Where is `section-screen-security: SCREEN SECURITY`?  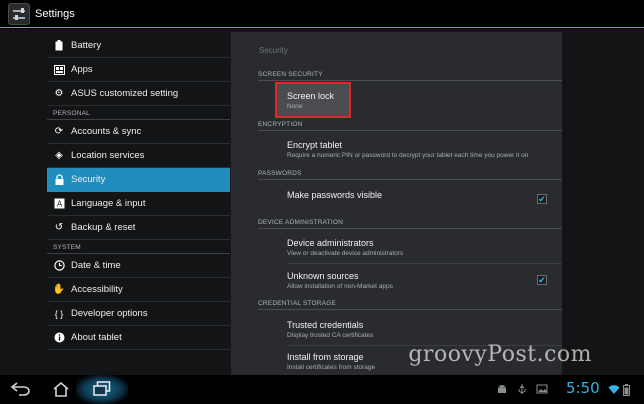 section-screen-security: SCREEN SECURITY is located at coordinates (410, 76).